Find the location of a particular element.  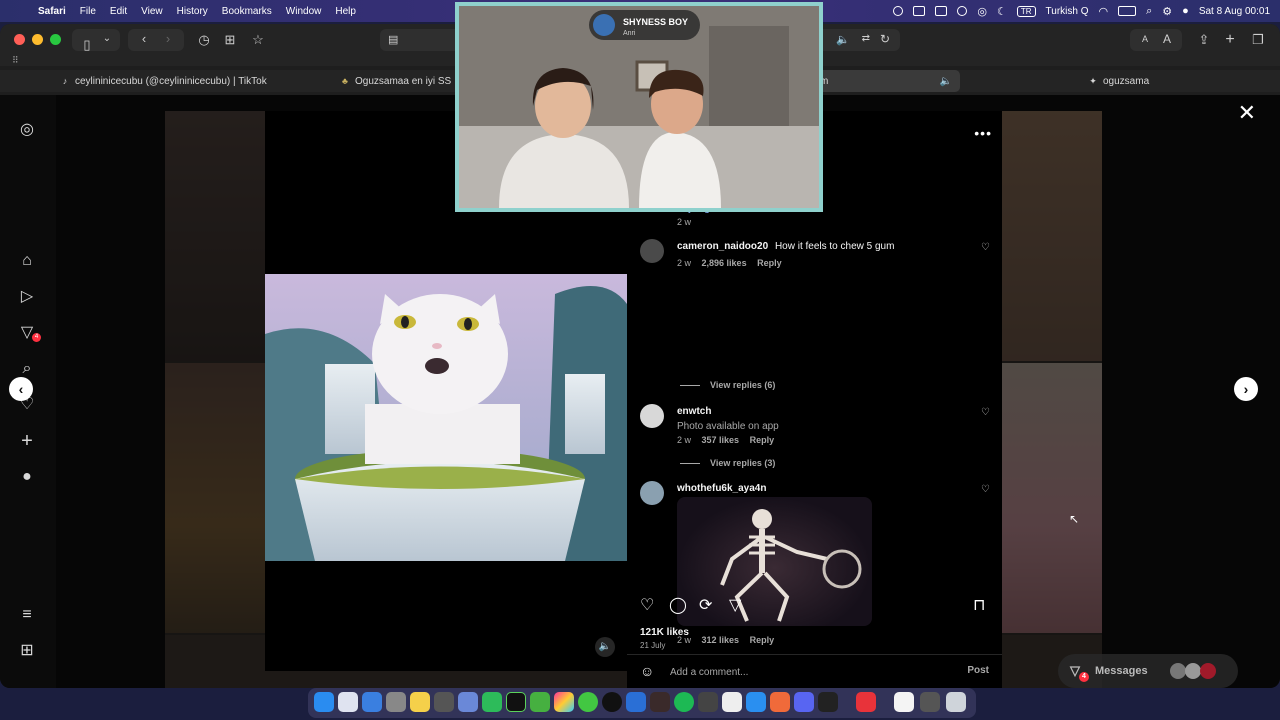

wifi-icon: ◠ is located at coordinates (1104, 11).